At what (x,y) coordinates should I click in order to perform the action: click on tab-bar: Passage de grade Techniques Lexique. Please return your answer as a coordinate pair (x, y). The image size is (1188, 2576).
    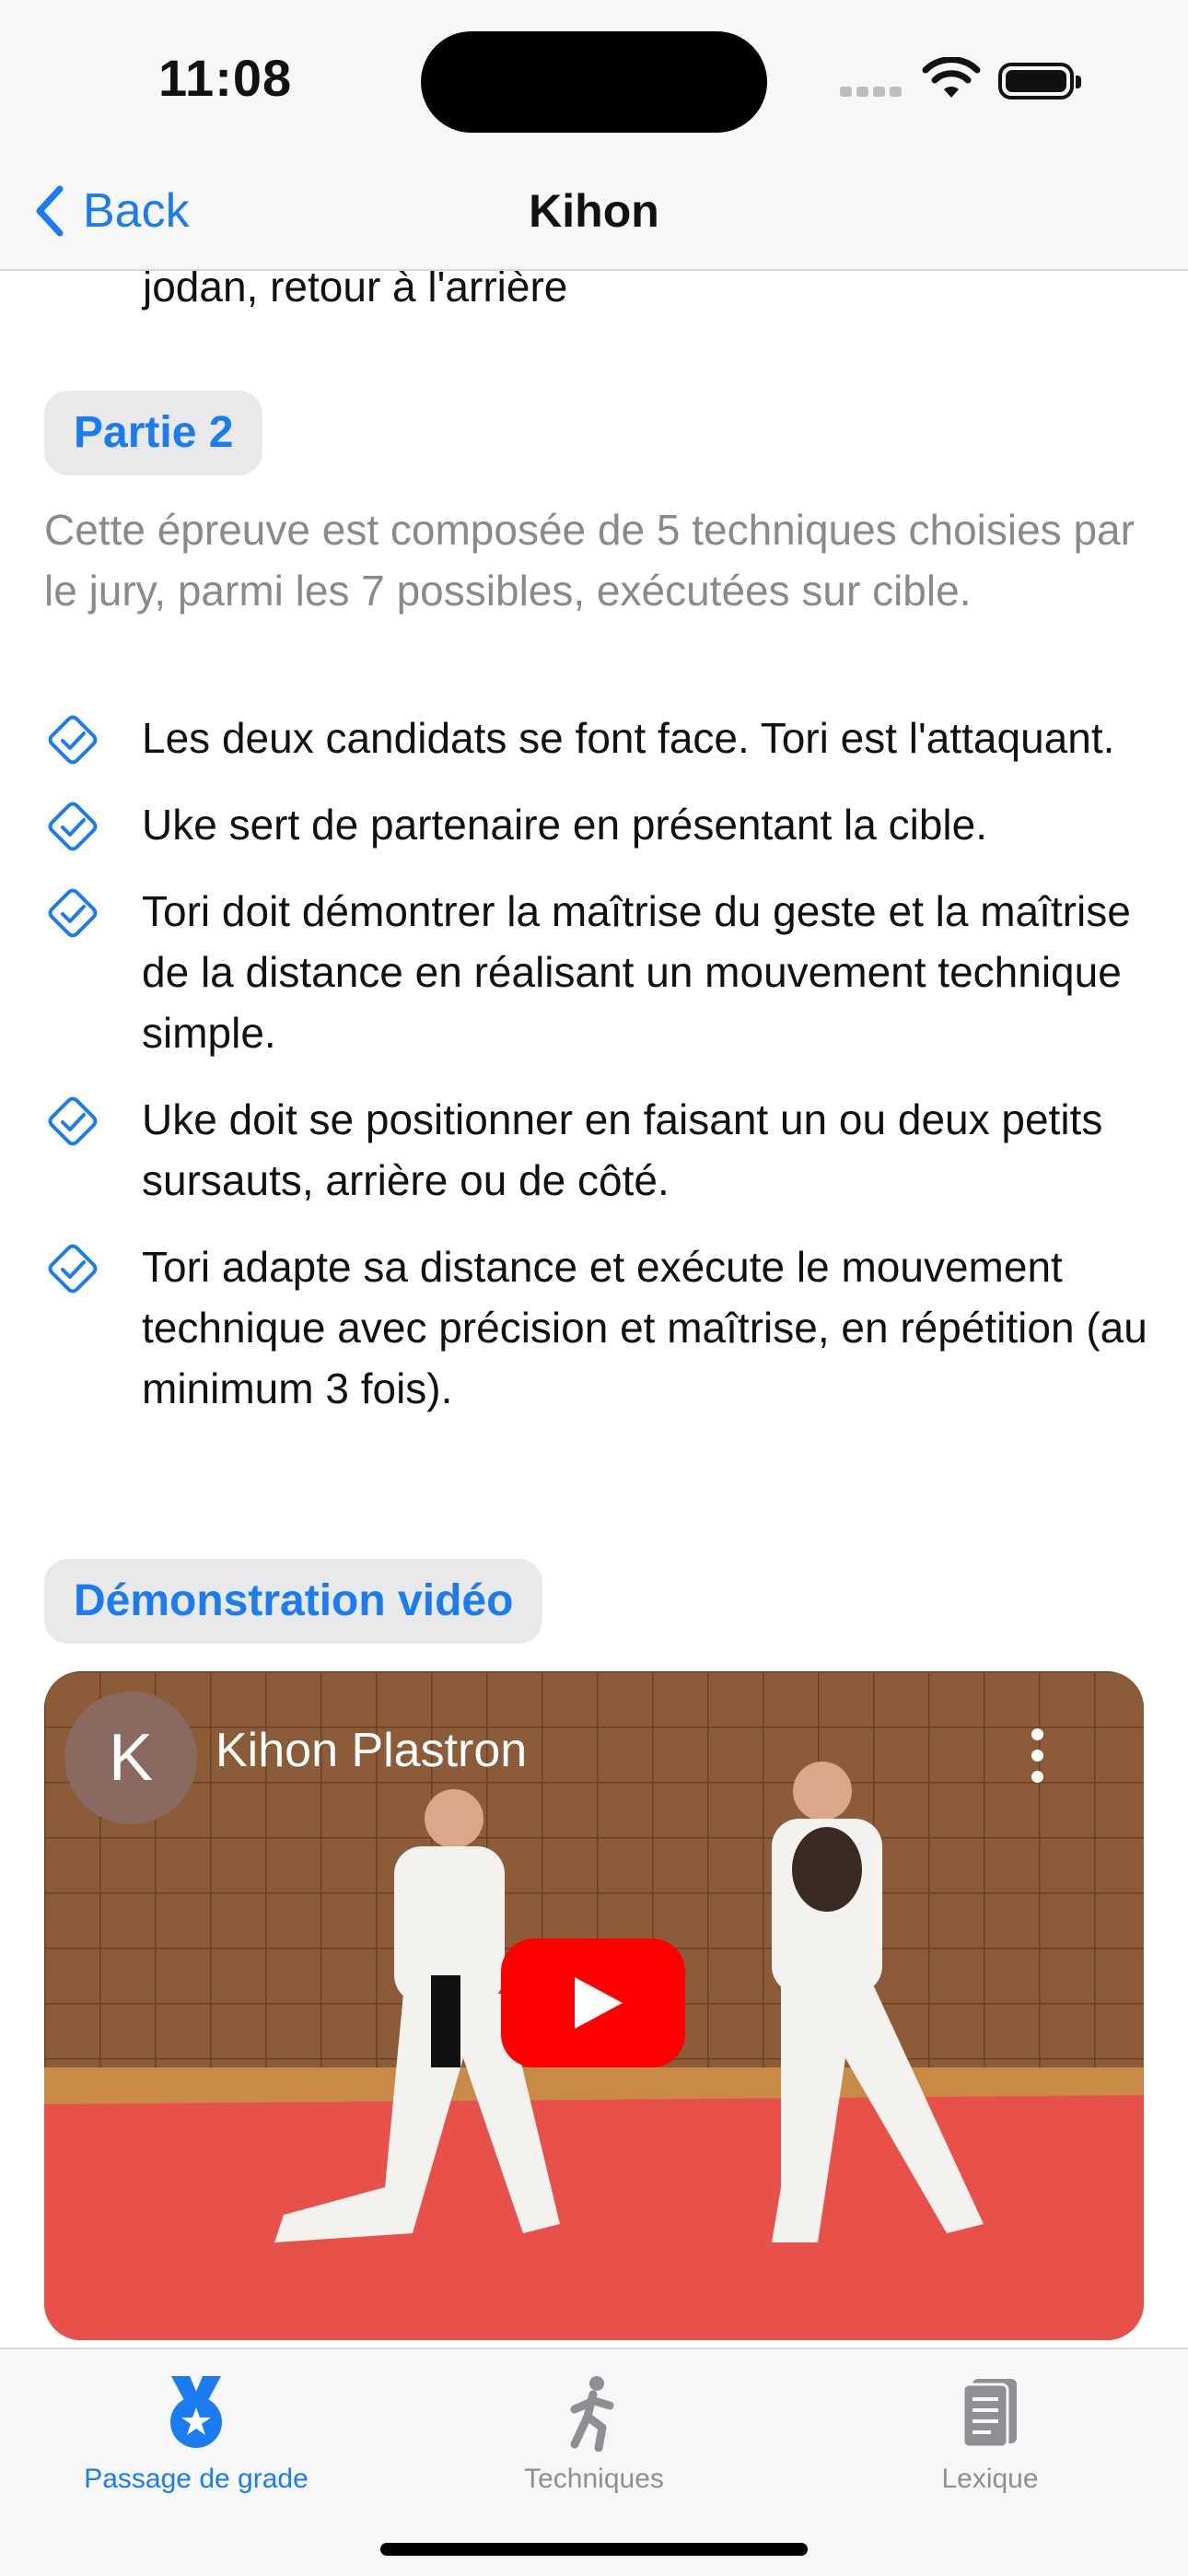
    Looking at the image, I should click on (594, 2462).